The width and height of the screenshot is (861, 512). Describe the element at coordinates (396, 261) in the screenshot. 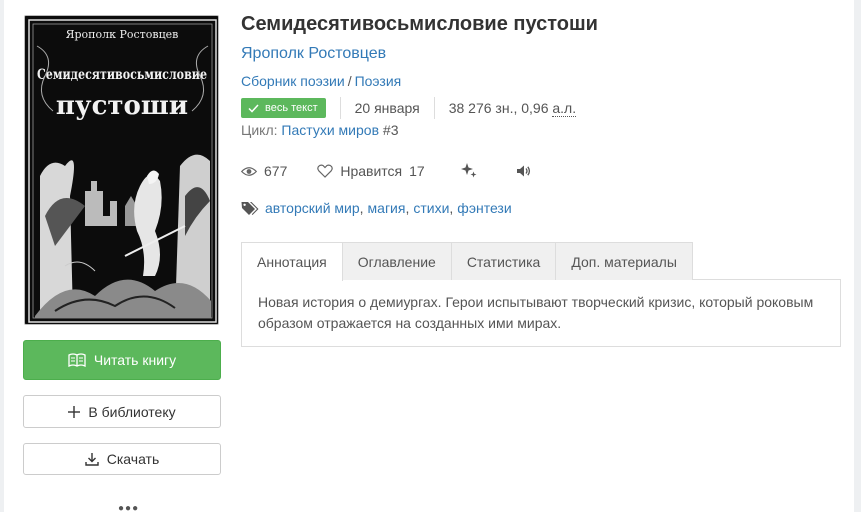

I see `tab-contents: Оглавление` at that location.